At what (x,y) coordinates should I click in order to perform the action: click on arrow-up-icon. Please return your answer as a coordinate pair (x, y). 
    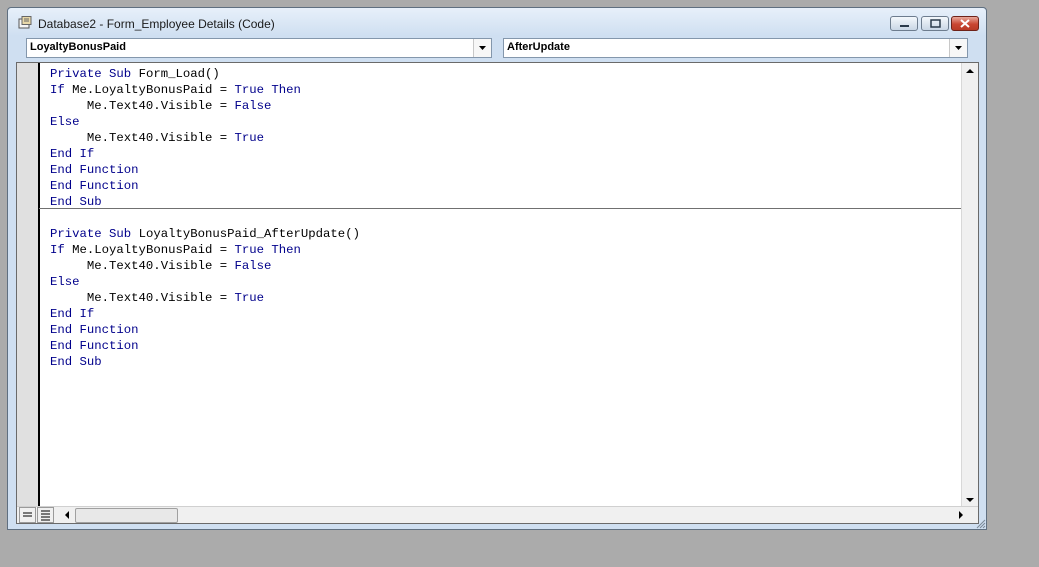
    Looking at the image, I should click on (970, 71).